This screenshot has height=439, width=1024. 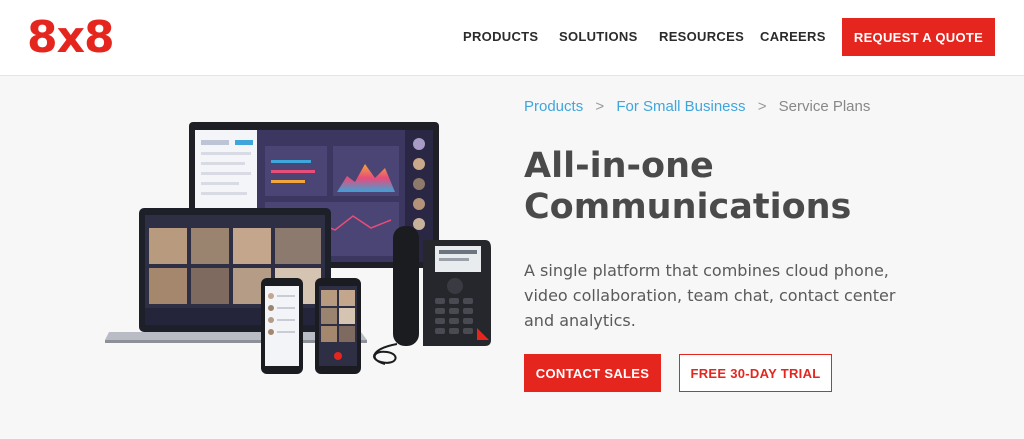 What do you see at coordinates (598, 37) in the screenshot?
I see `nav-solutions: SOLUTIONS` at bounding box center [598, 37].